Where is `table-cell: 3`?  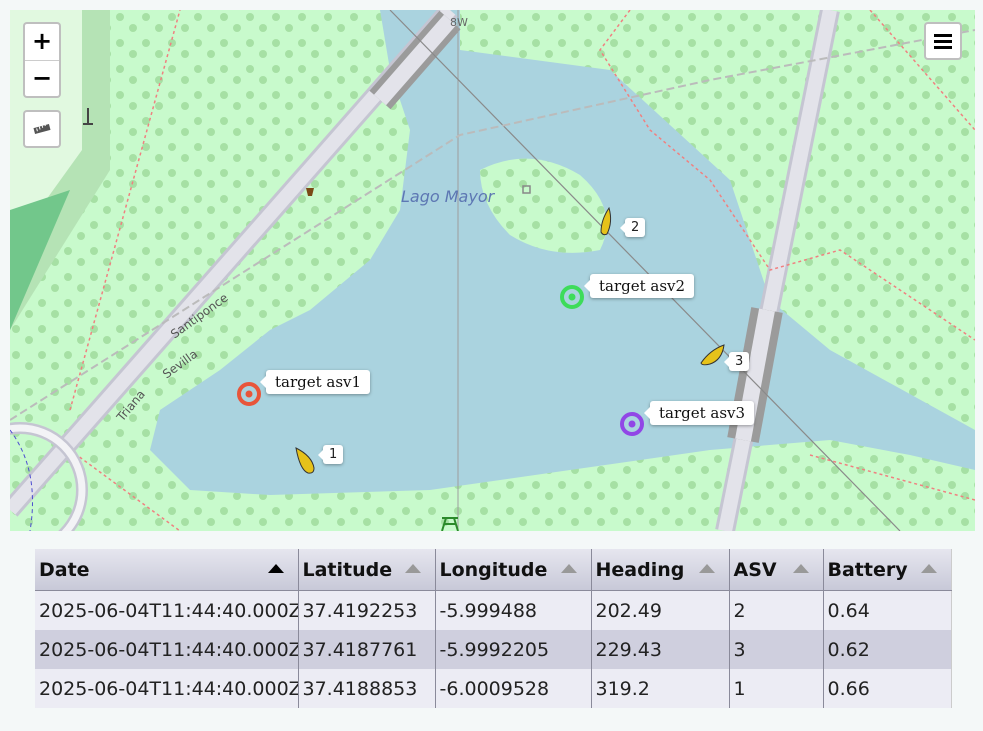 table-cell: 3 is located at coordinates (776, 649).